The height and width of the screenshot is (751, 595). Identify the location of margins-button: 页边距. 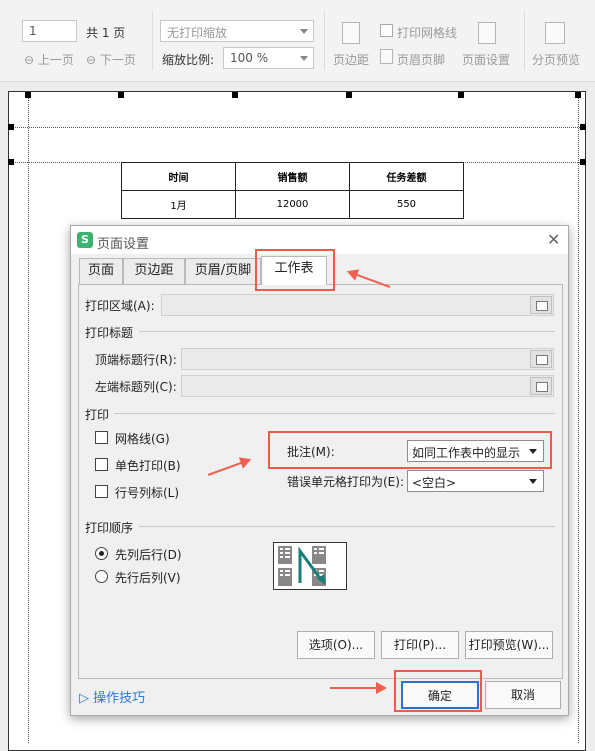
(351, 59).